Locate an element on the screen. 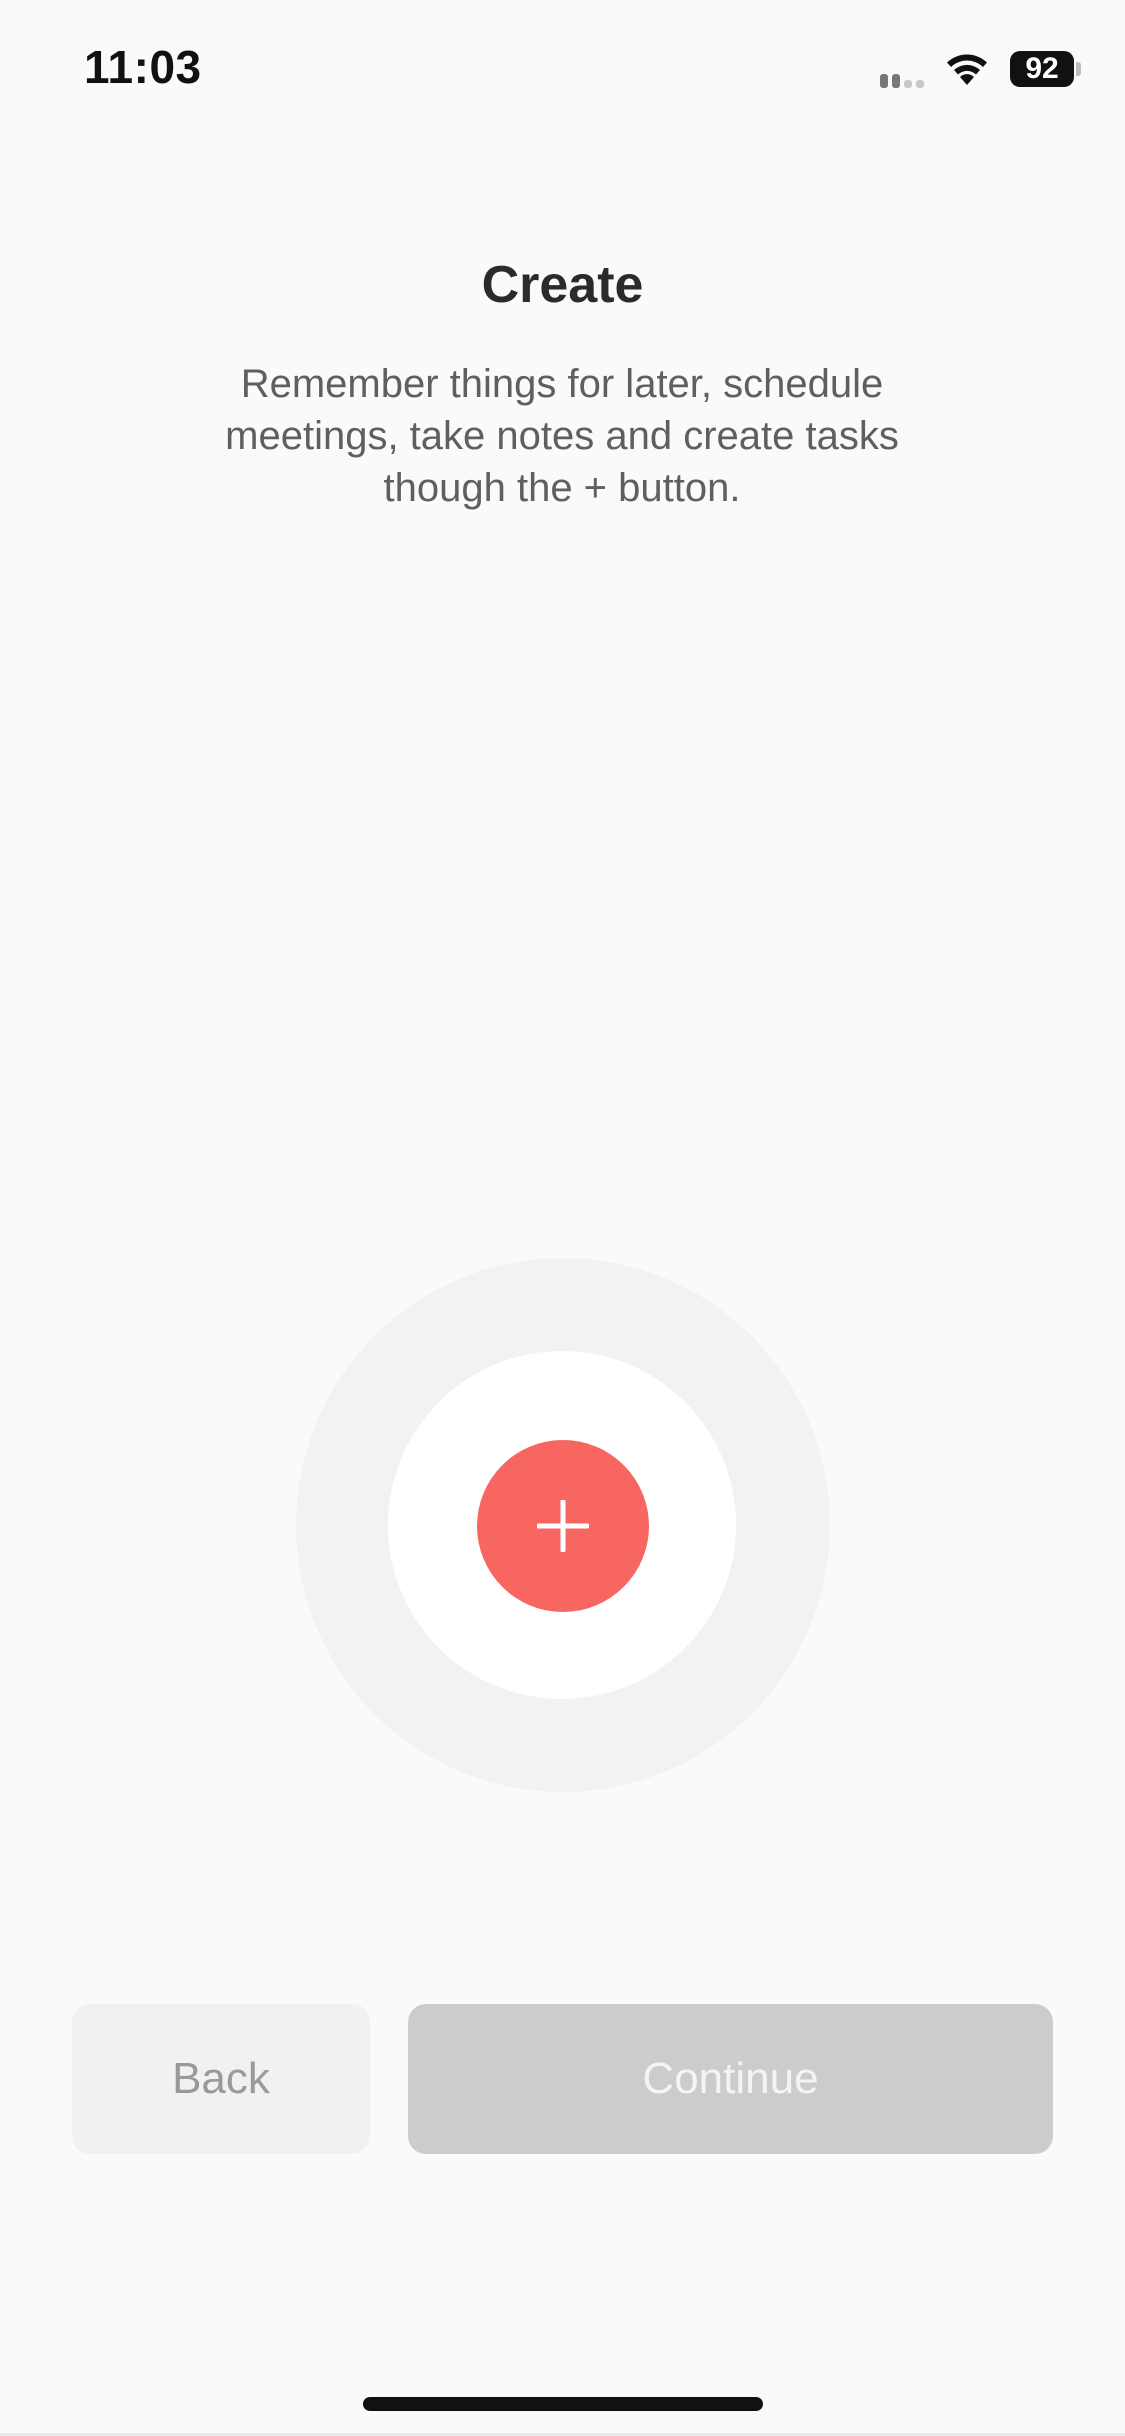 This screenshot has height=2436, width=1125. add-button is located at coordinates (563, 1526).